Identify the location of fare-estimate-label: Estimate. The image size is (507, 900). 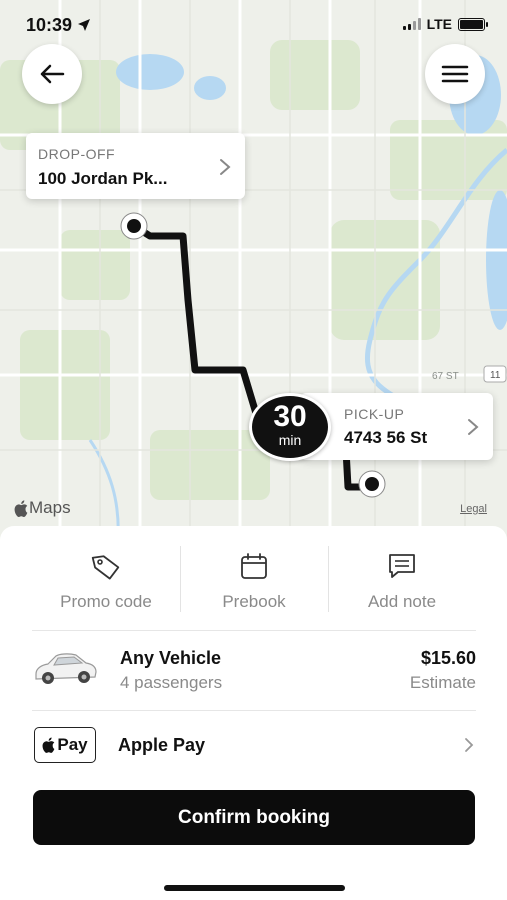
(442, 682).